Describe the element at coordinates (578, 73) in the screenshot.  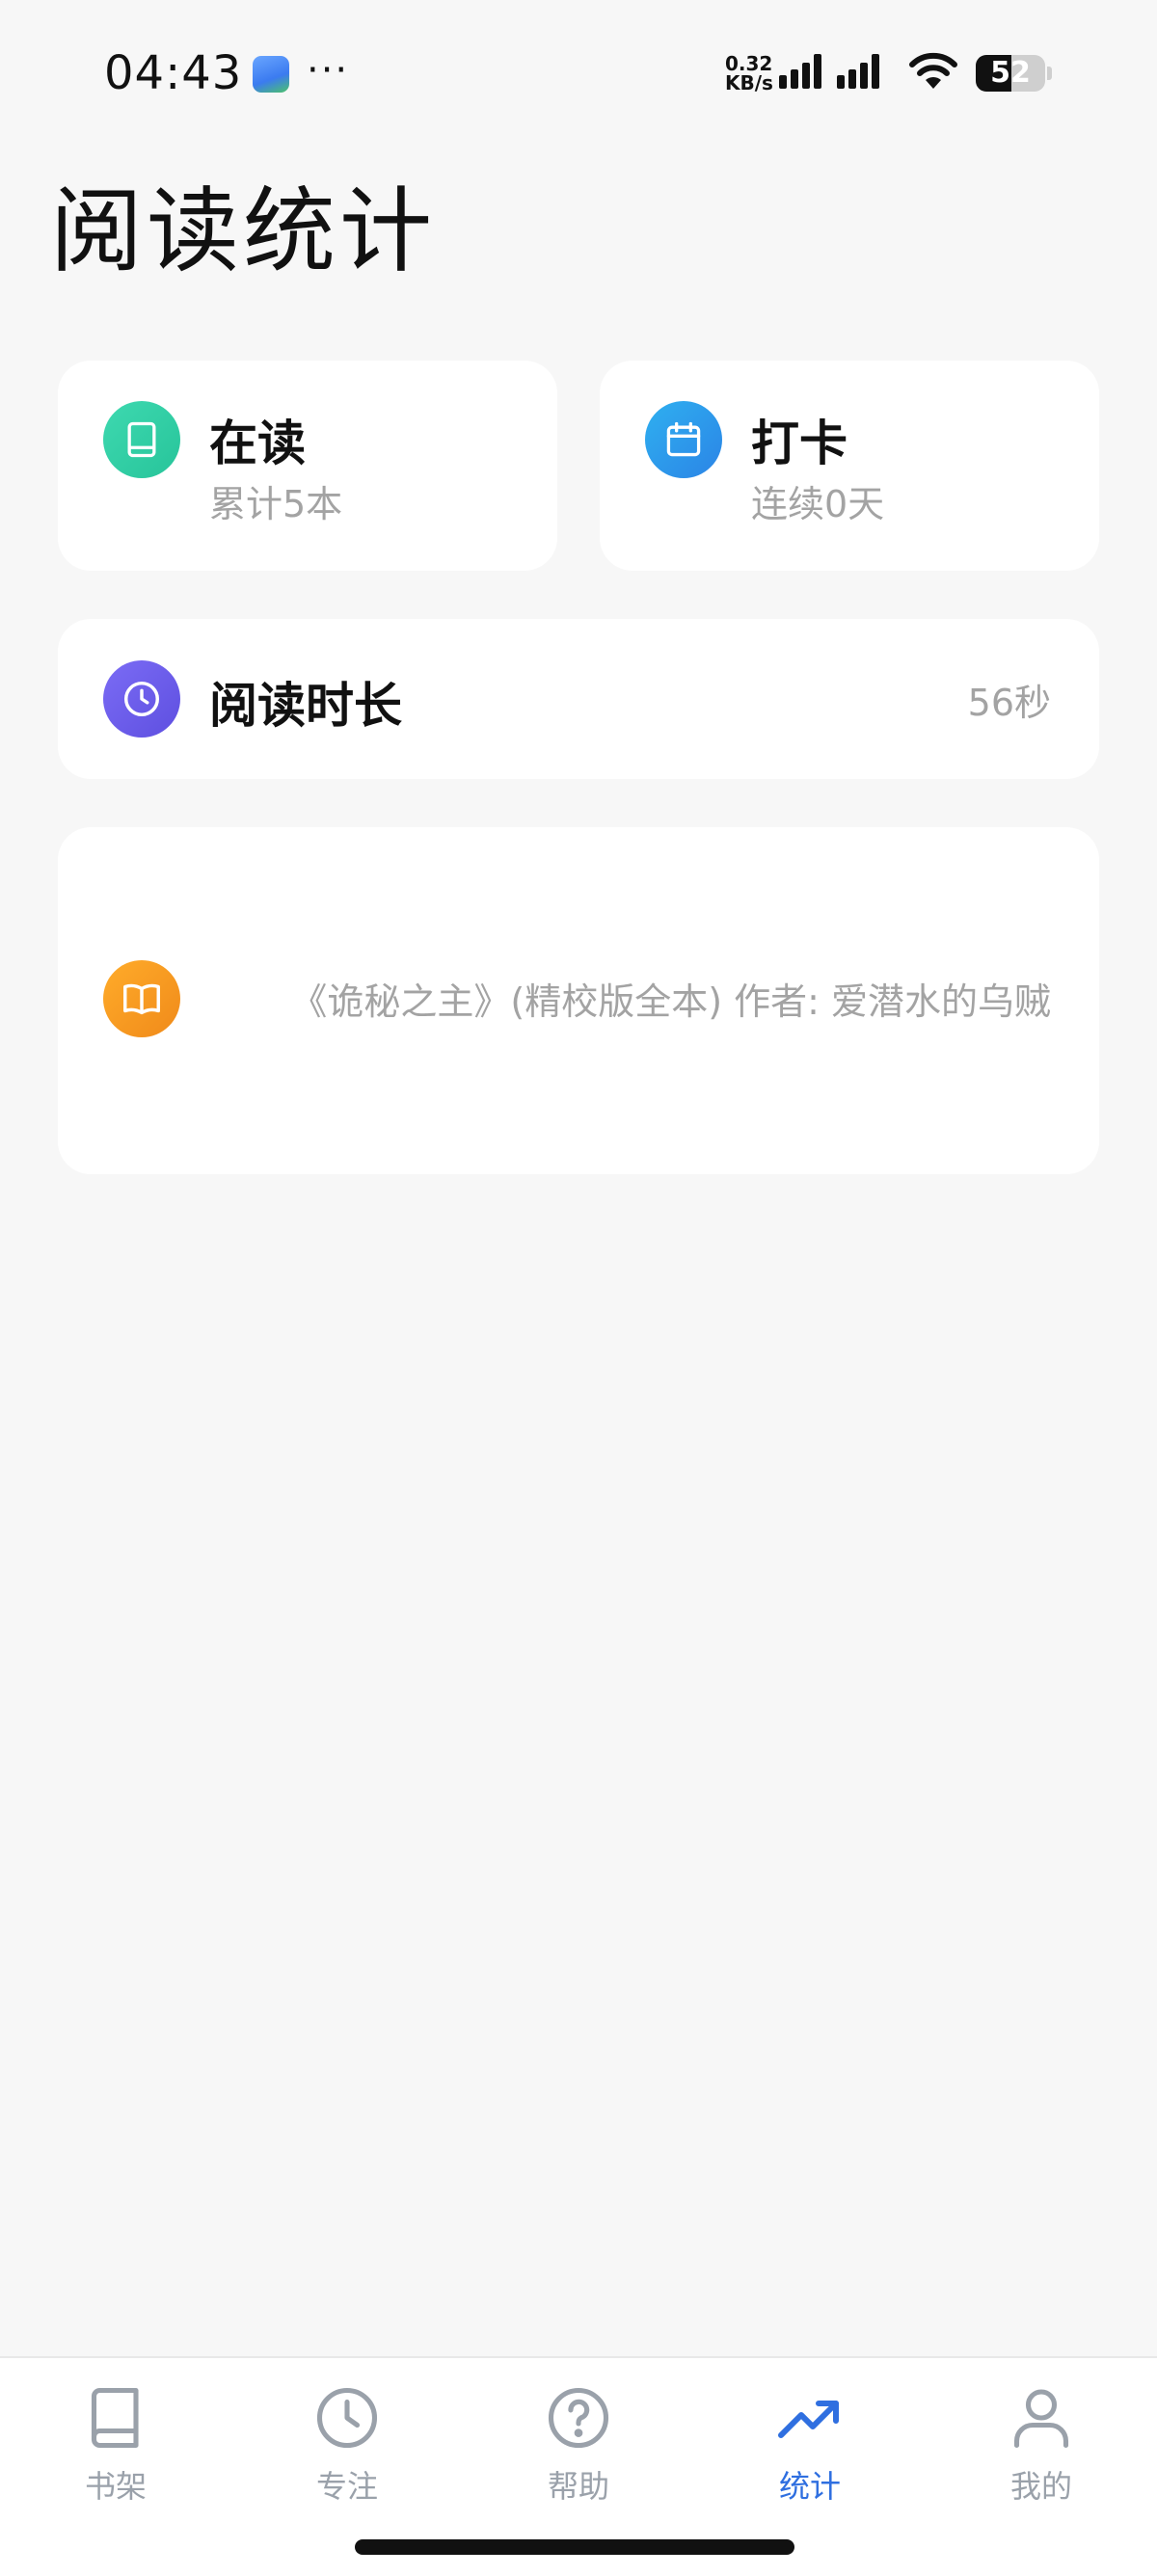
I see `status-bar: 04:43 ··· 0.32 KB/s 52` at that location.